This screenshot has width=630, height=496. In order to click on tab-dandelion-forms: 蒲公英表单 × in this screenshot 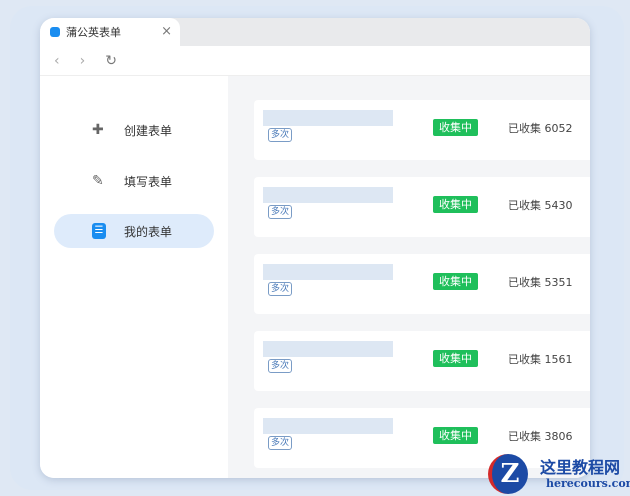, I will do `click(110, 32)`.